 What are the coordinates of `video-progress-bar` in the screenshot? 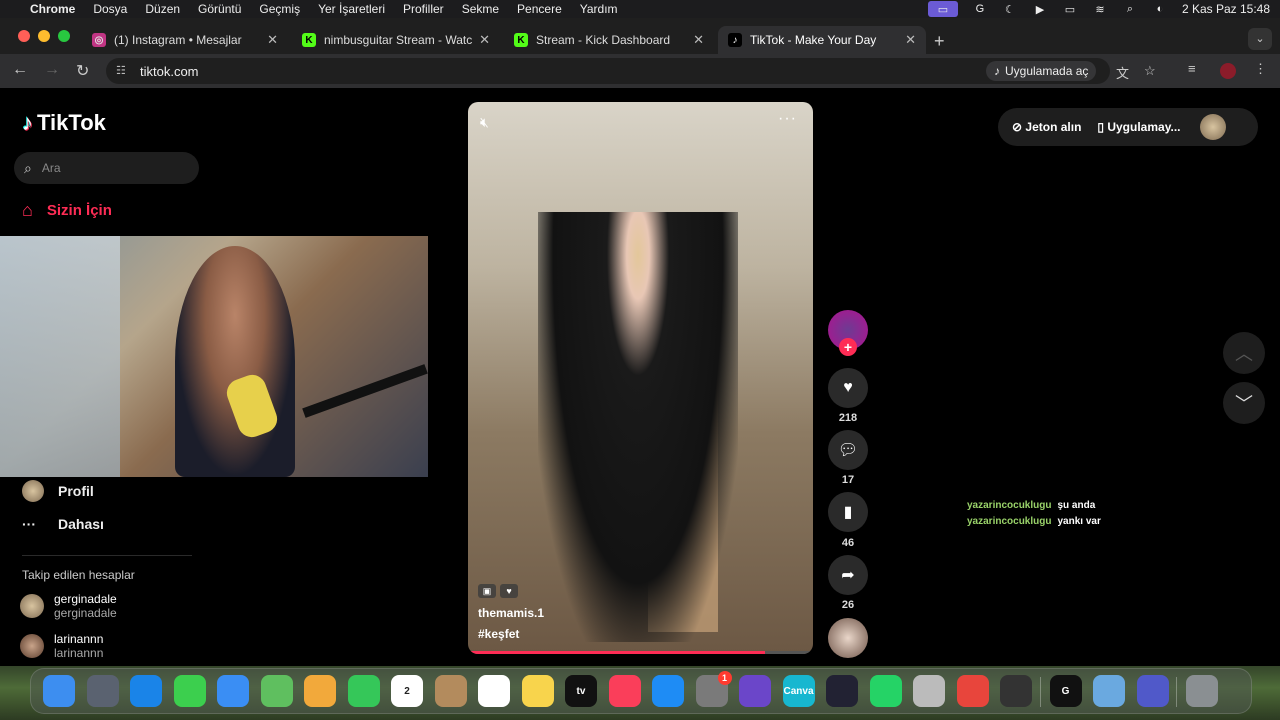 It's located at (640, 652).